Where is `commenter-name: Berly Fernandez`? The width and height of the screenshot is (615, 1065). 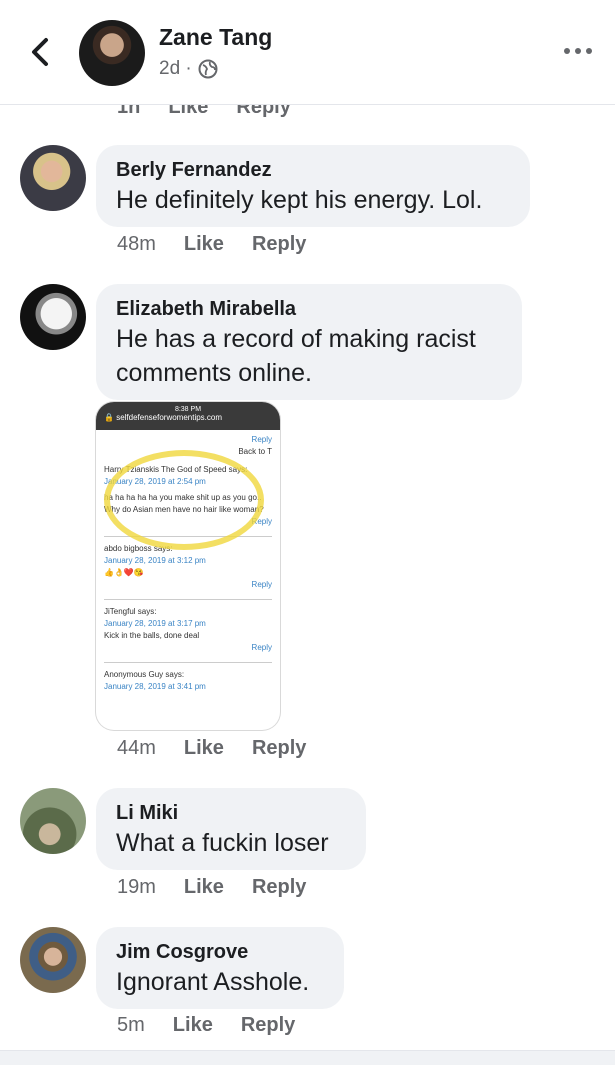 commenter-name: Berly Fernandez is located at coordinates (313, 170).